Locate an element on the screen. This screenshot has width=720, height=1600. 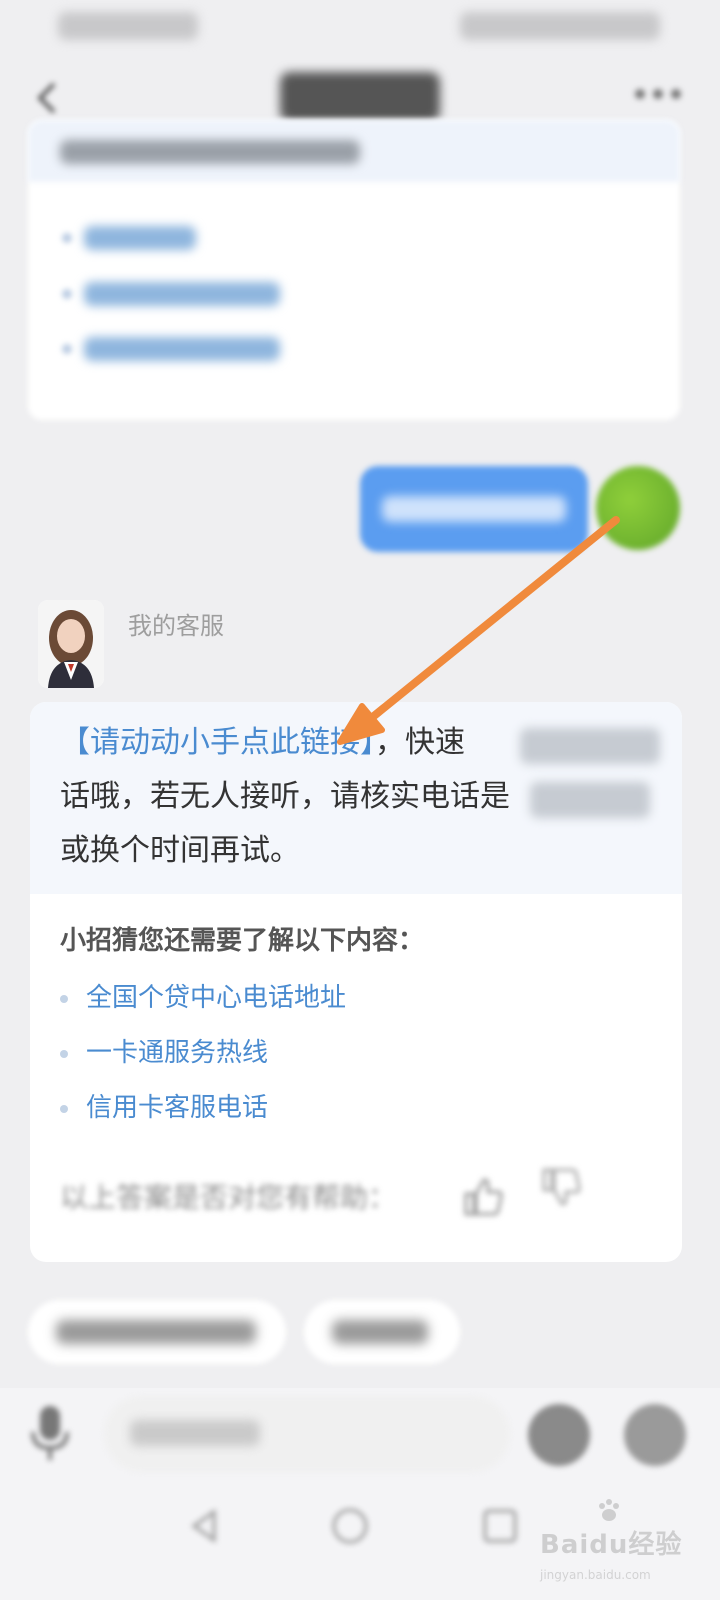
reply-text-after-link: ，快速 is located at coordinates (420, 742).